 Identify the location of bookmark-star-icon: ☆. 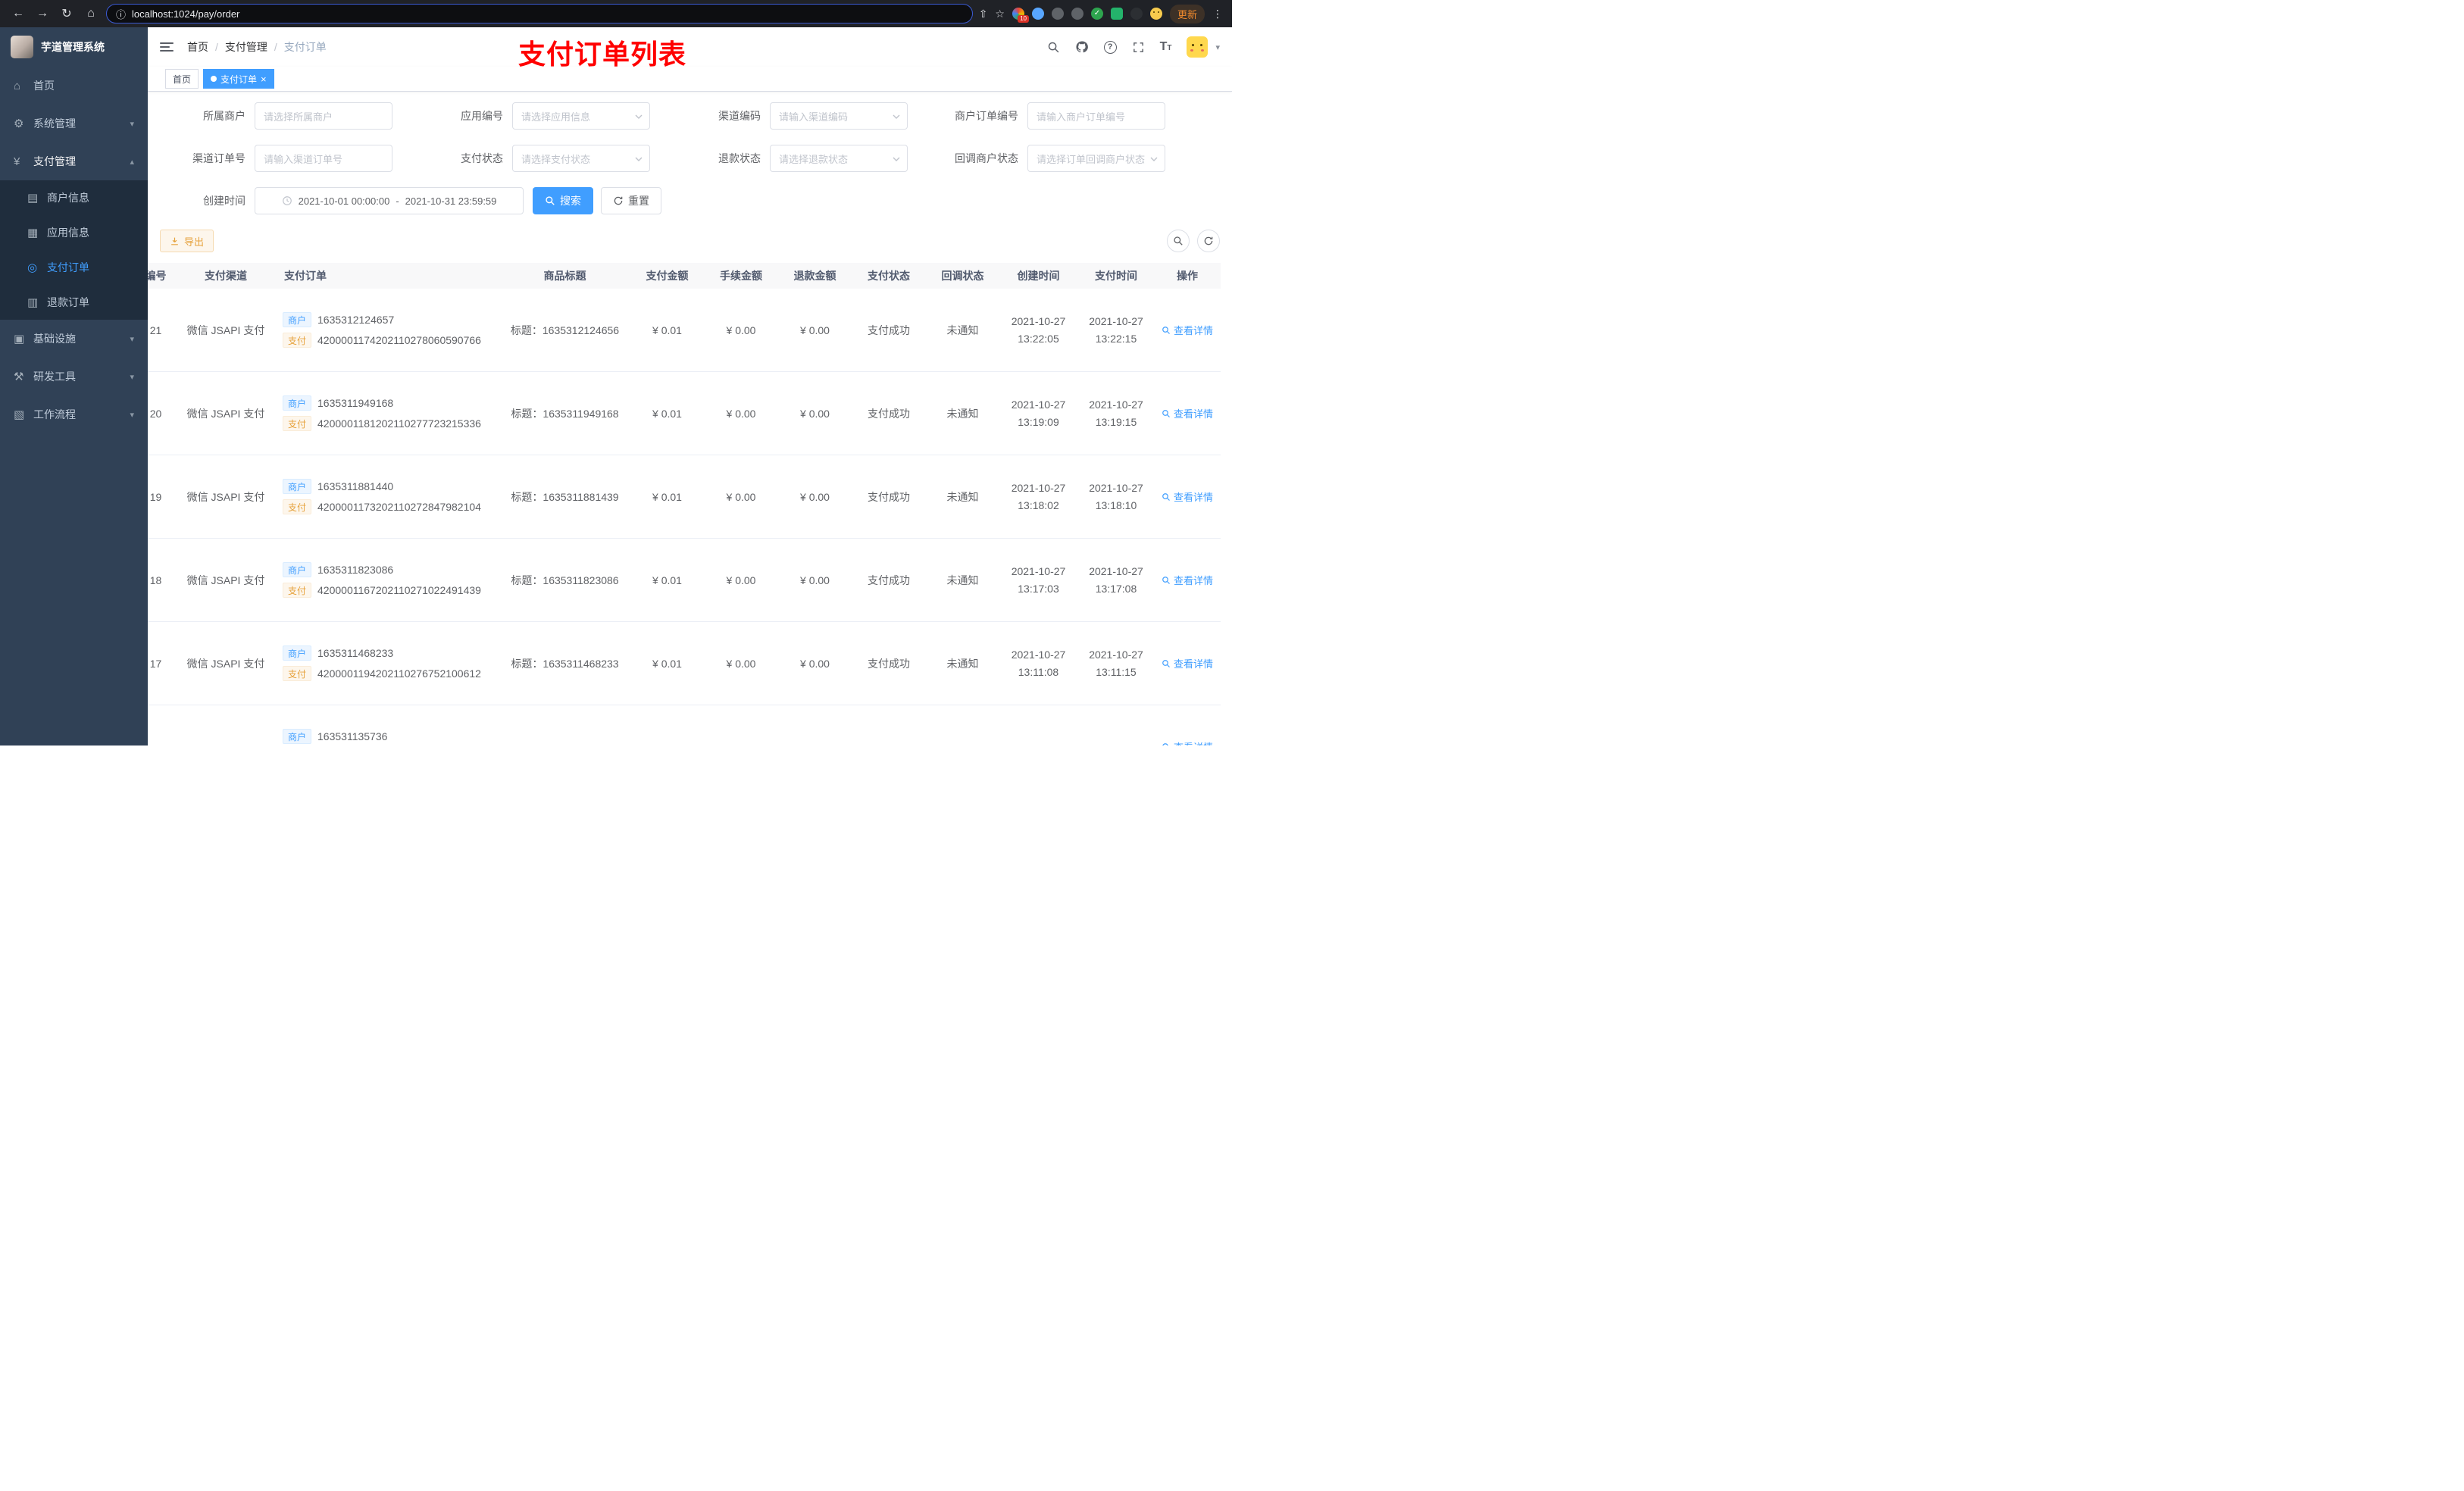
(1000, 14).